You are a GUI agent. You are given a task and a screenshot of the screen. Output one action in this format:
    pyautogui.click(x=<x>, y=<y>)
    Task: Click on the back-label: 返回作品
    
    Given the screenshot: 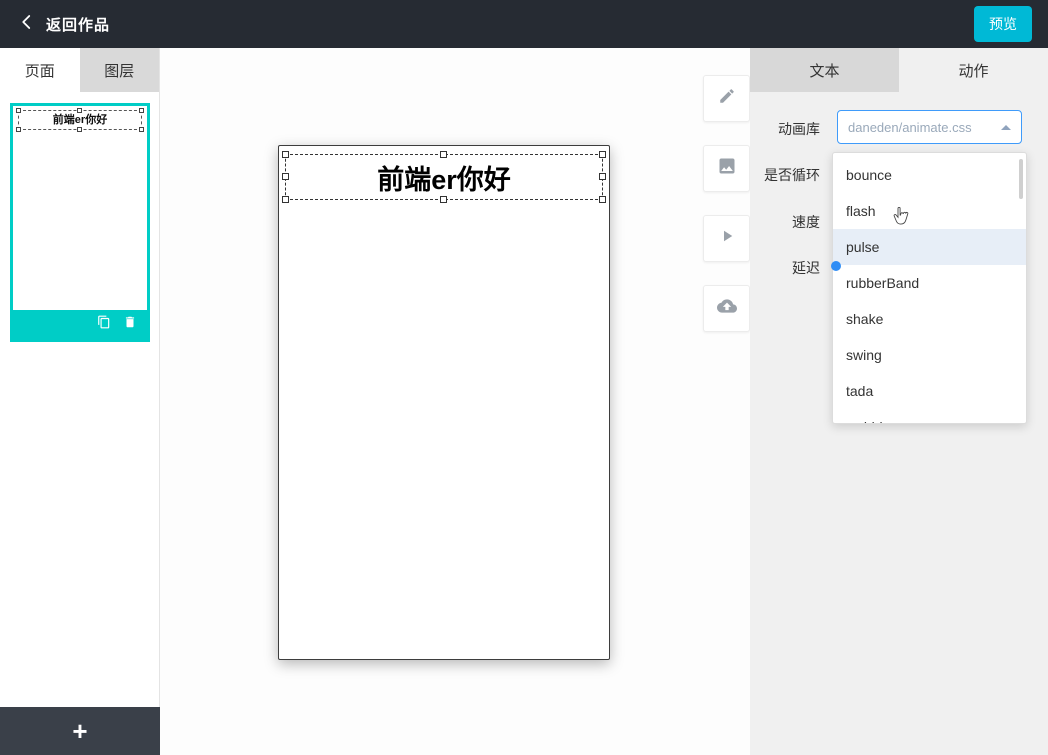 What is the action you would take?
    pyautogui.click(x=78, y=25)
    